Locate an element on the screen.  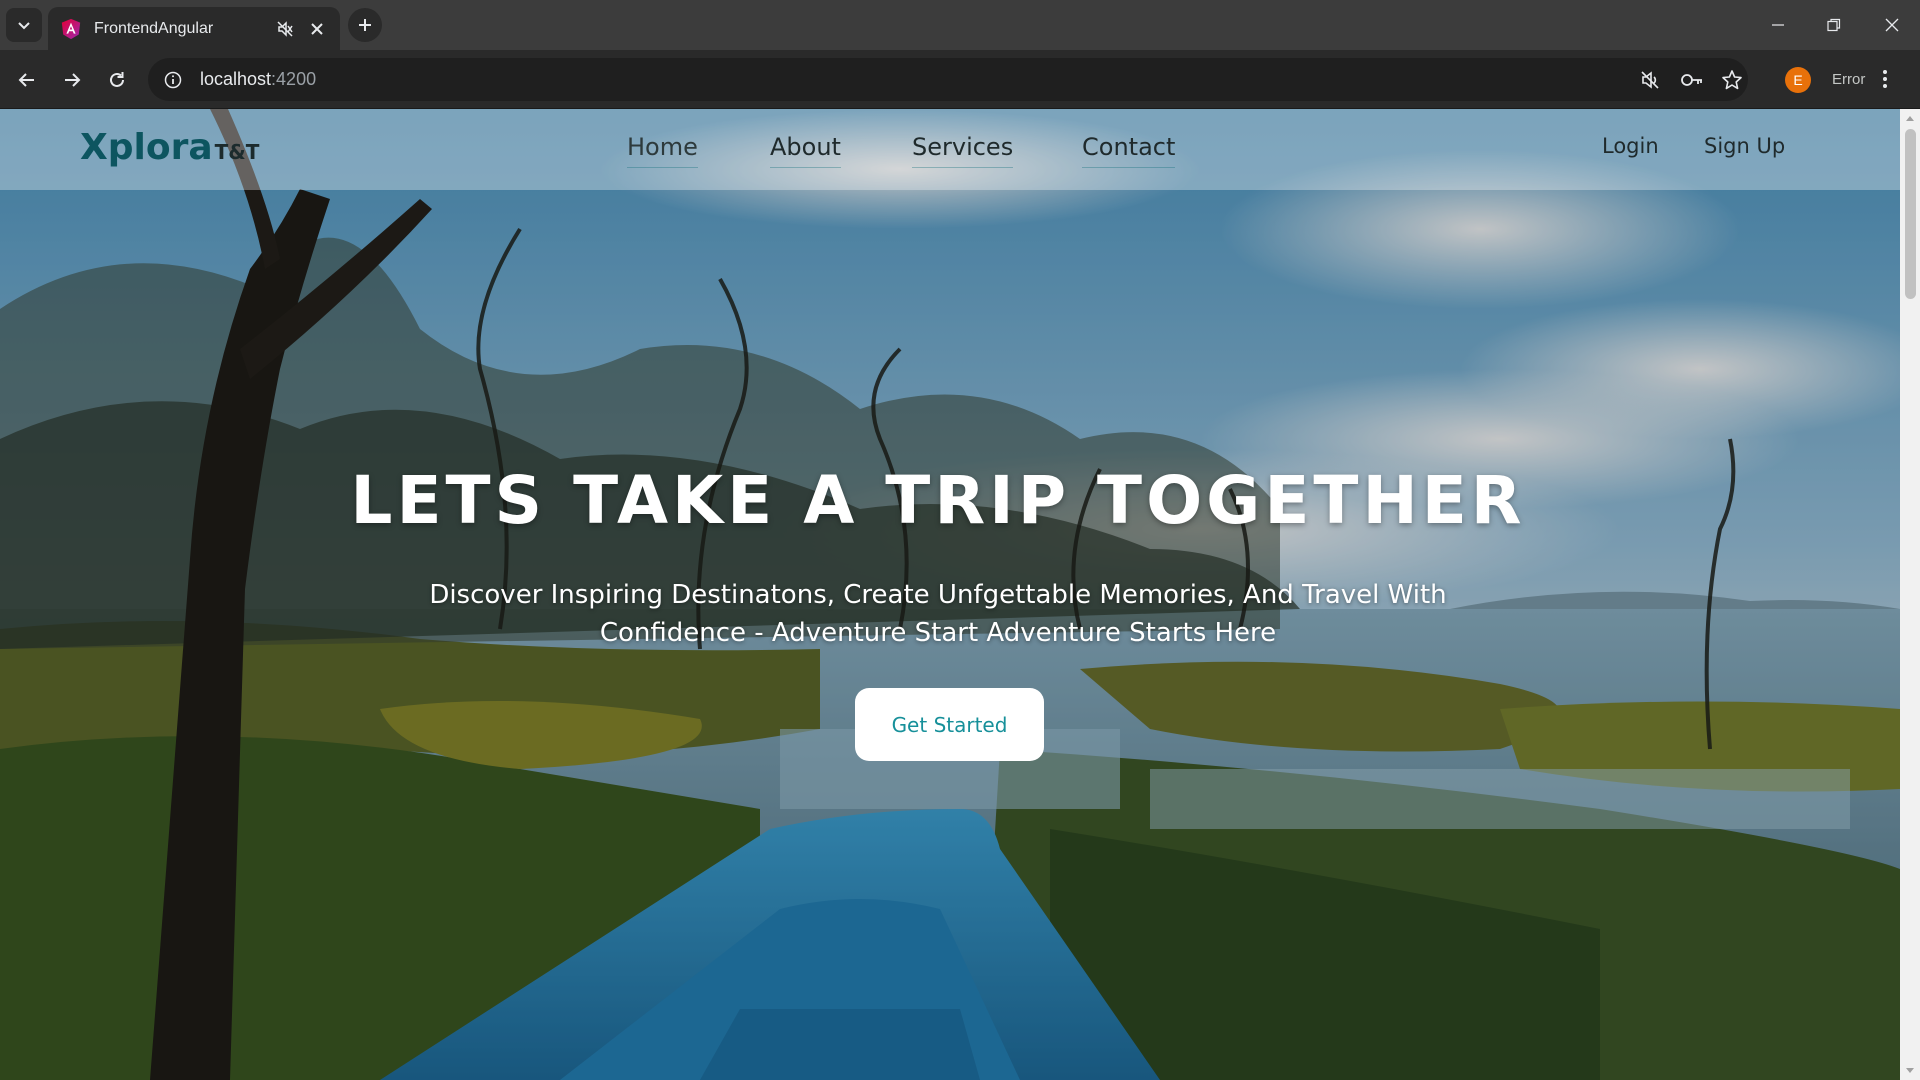
nav-contact-link: Contact is located at coordinates (1129, 150).